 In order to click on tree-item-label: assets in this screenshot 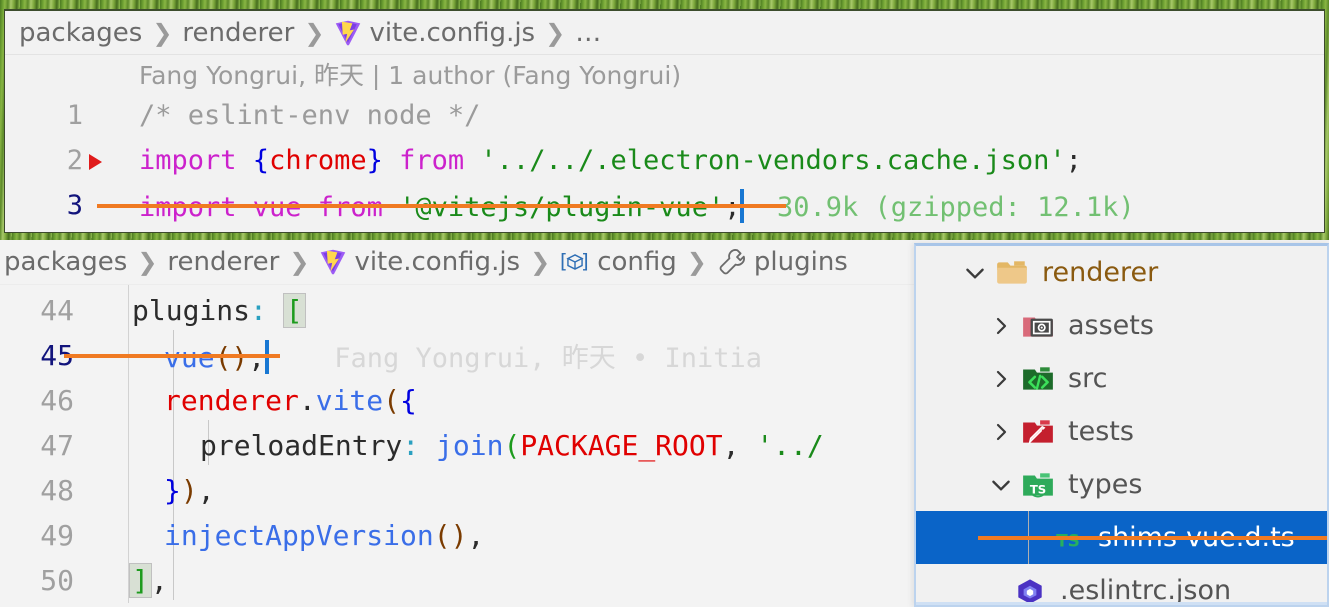, I will do `click(1111, 325)`.